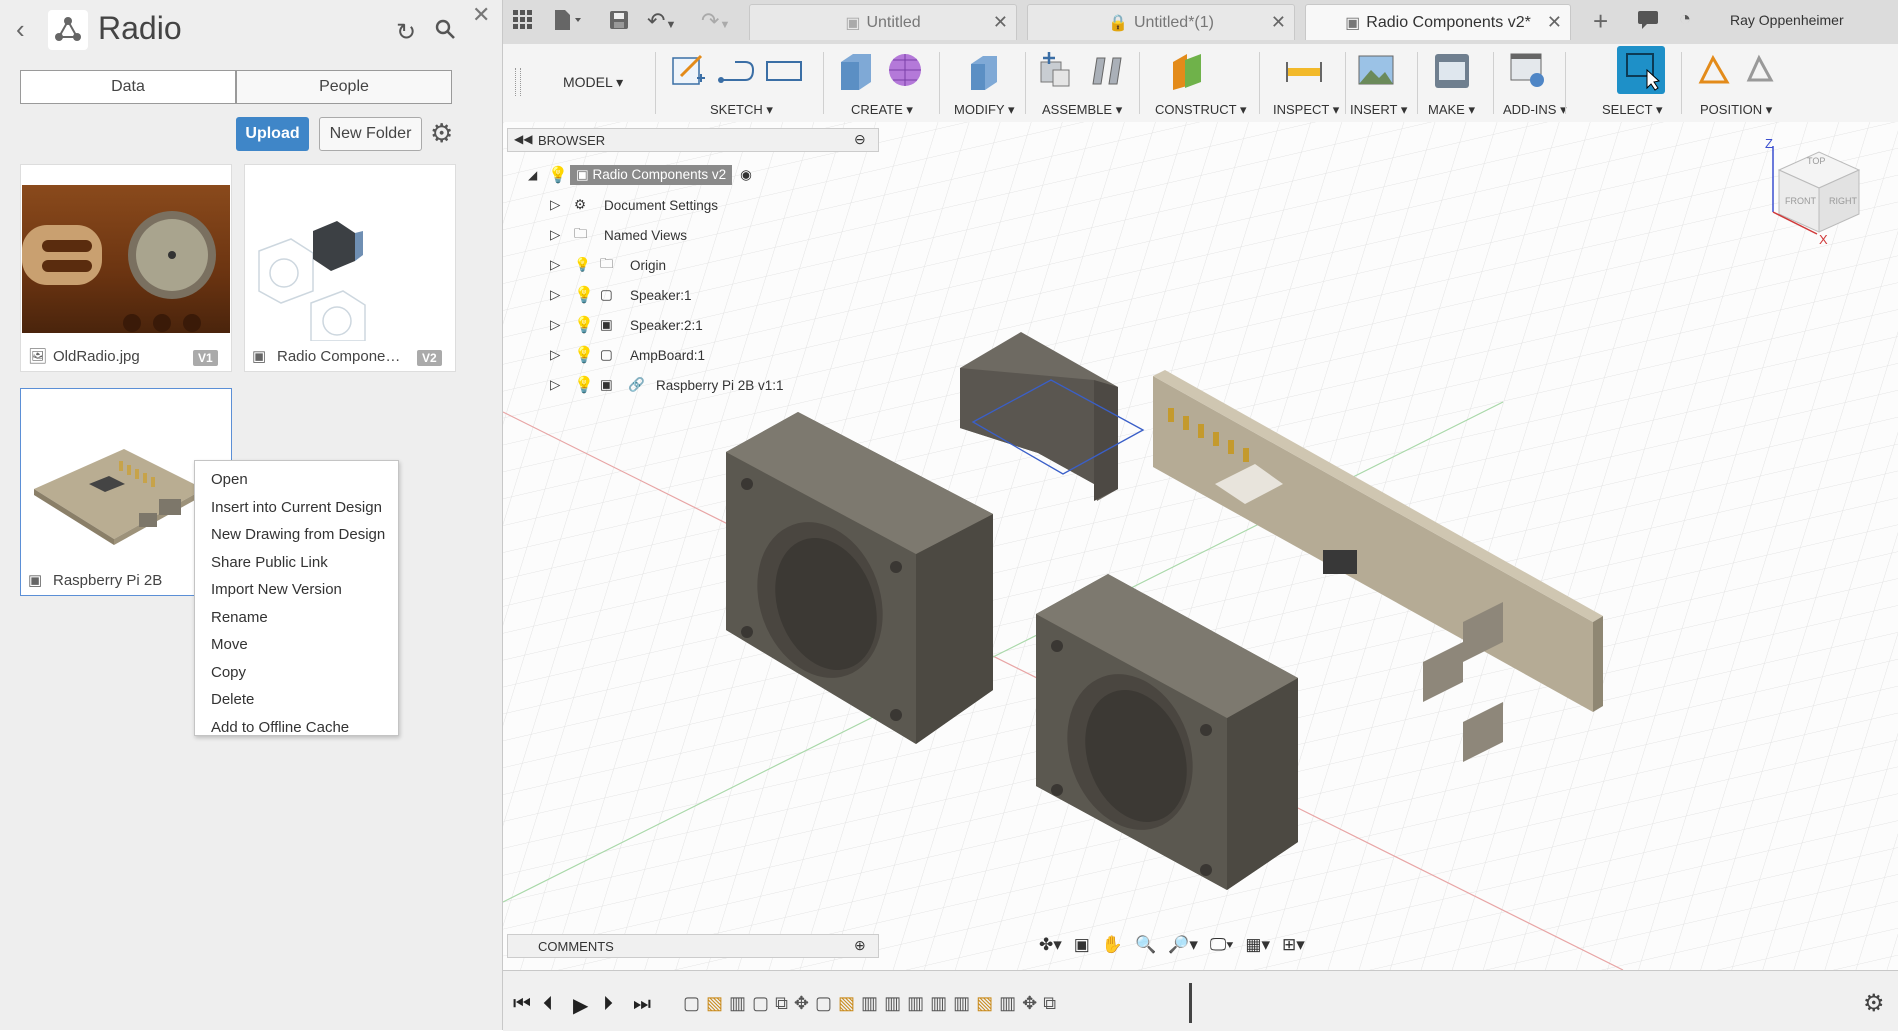 Image resolution: width=1898 pixels, height=1031 pixels. What do you see at coordinates (1188, 70) in the screenshot?
I see `offset-plane-icon` at bounding box center [1188, 70].